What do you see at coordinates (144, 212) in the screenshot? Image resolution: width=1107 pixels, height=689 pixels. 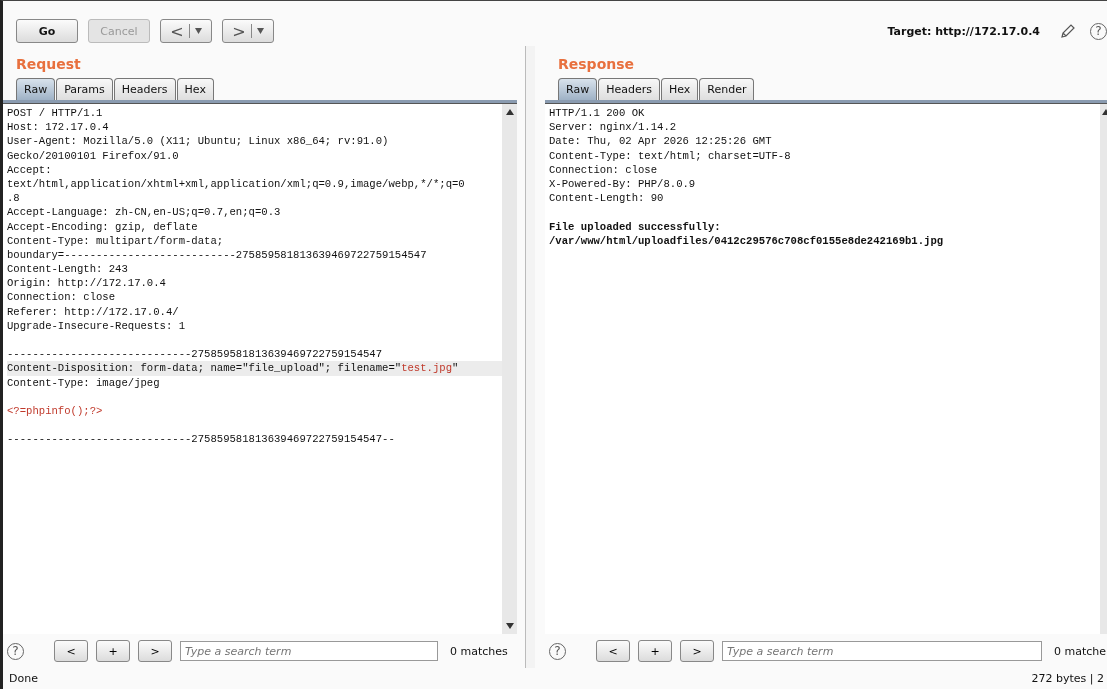 I see `code-line: Accept-Language: zh-CN,en-US;q=0.7,en;q=0.3` at bounding box center [144, 212].